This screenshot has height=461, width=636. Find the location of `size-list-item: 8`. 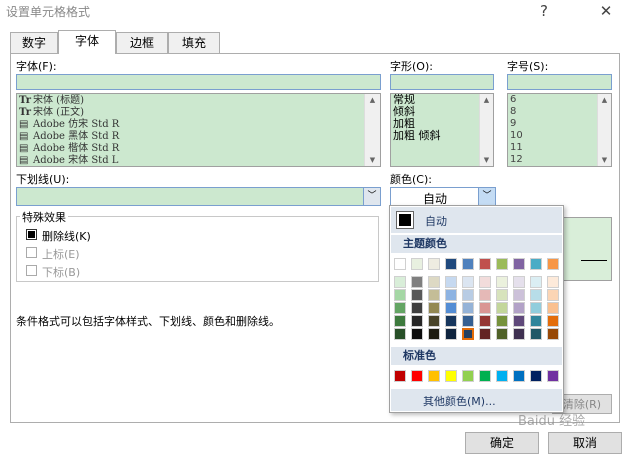

size-list-item: 8 is located at coordinates (516, 112).